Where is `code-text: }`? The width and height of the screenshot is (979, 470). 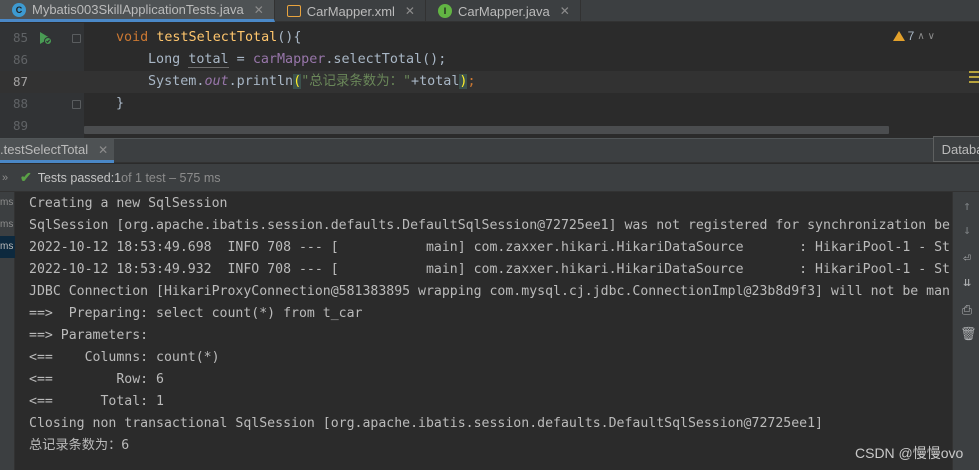 code-text: } is located at coordinates (120, 104).